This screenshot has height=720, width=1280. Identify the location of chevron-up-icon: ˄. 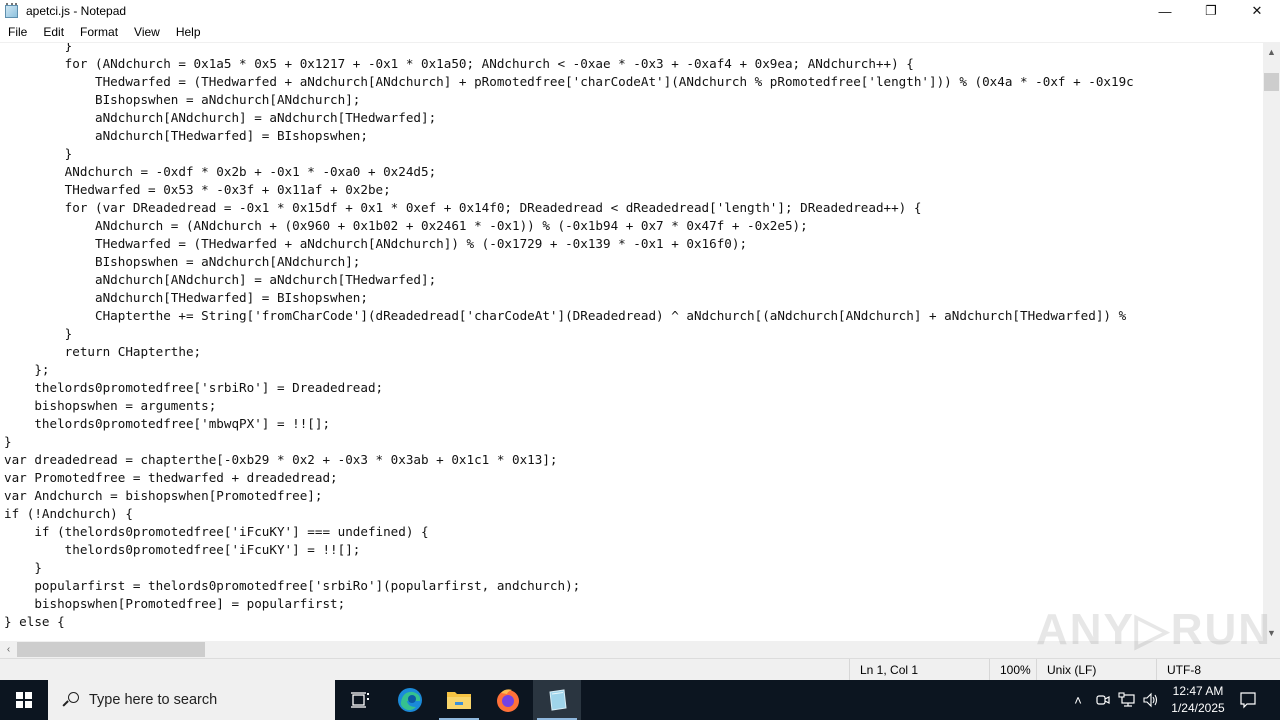
(1078, 700).